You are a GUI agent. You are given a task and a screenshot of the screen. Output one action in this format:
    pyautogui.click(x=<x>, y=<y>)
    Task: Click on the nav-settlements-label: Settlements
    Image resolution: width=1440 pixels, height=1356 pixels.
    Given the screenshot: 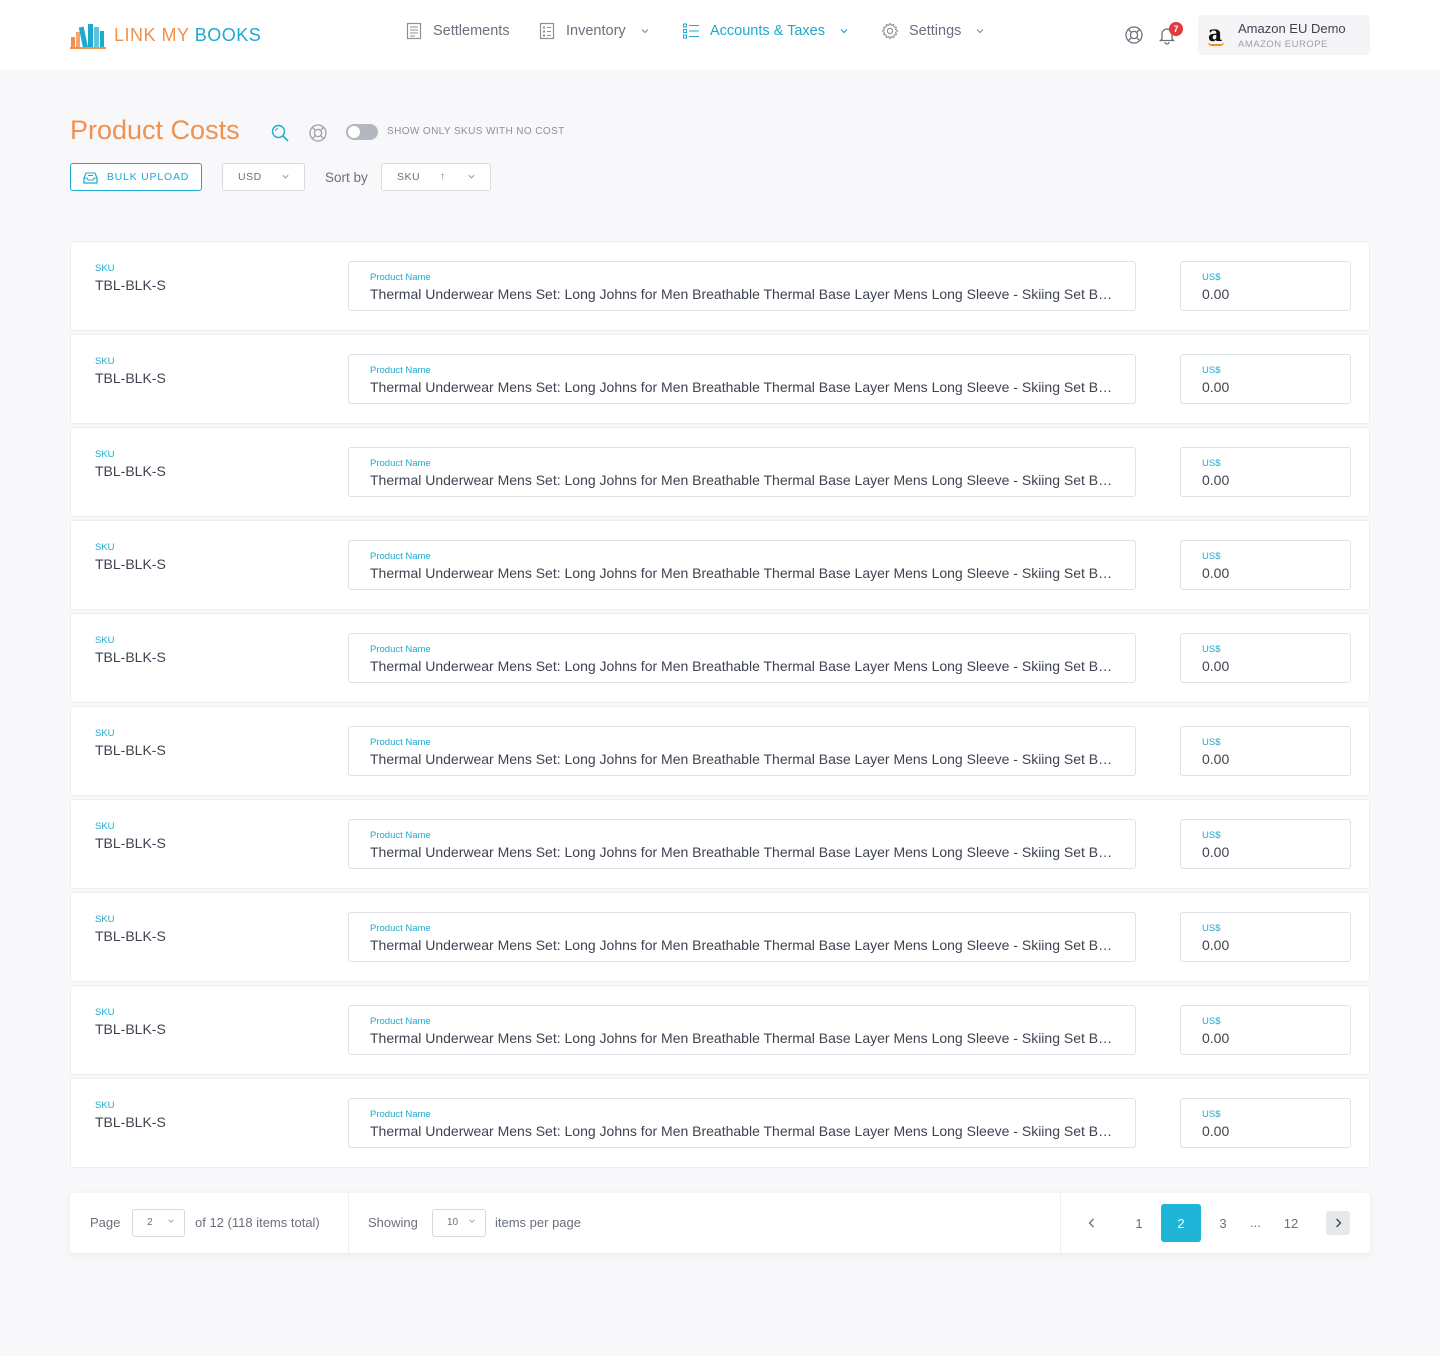 What is the action you would take?
    pyautogui.click(x=471, y=31)
    